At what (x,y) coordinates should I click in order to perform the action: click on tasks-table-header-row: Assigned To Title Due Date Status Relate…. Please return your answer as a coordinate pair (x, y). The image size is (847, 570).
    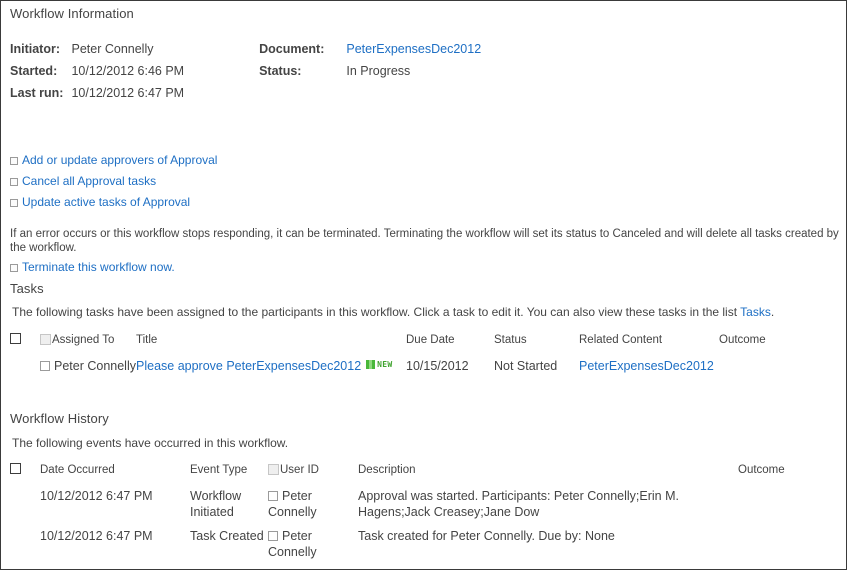
    Looking at the image, I should click on (425, 342).